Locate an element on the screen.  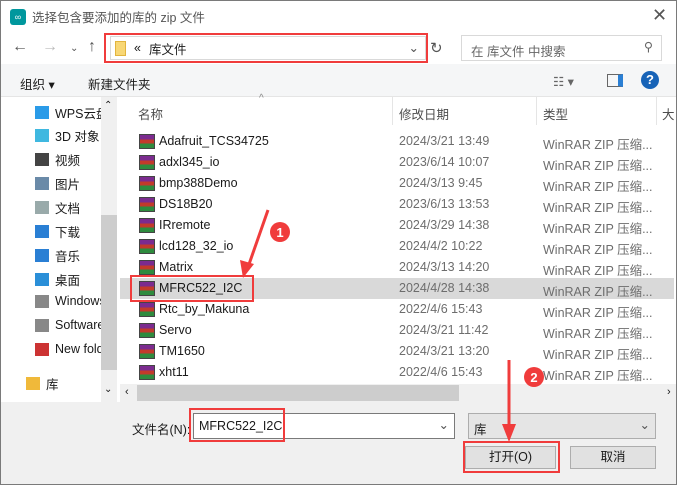
step-label-1: 1 is located at coordinates (279, 232).